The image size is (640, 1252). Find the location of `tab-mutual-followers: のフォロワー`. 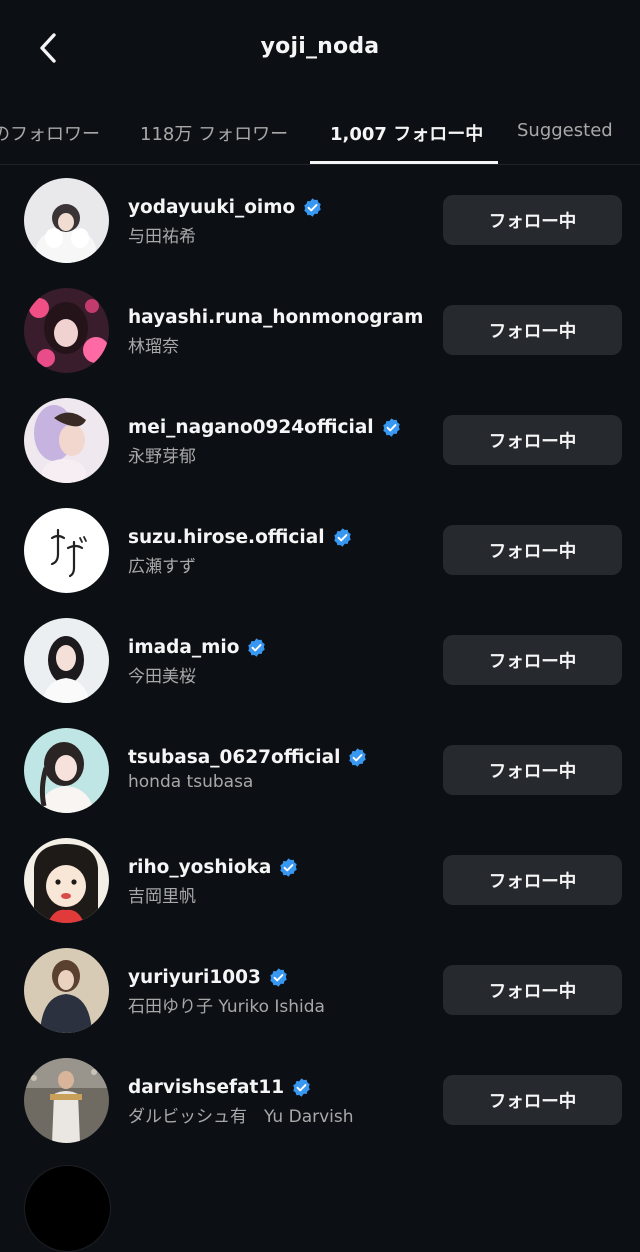

tab-mutual-followers: のフォロワー is located at coordinates (50, 133).